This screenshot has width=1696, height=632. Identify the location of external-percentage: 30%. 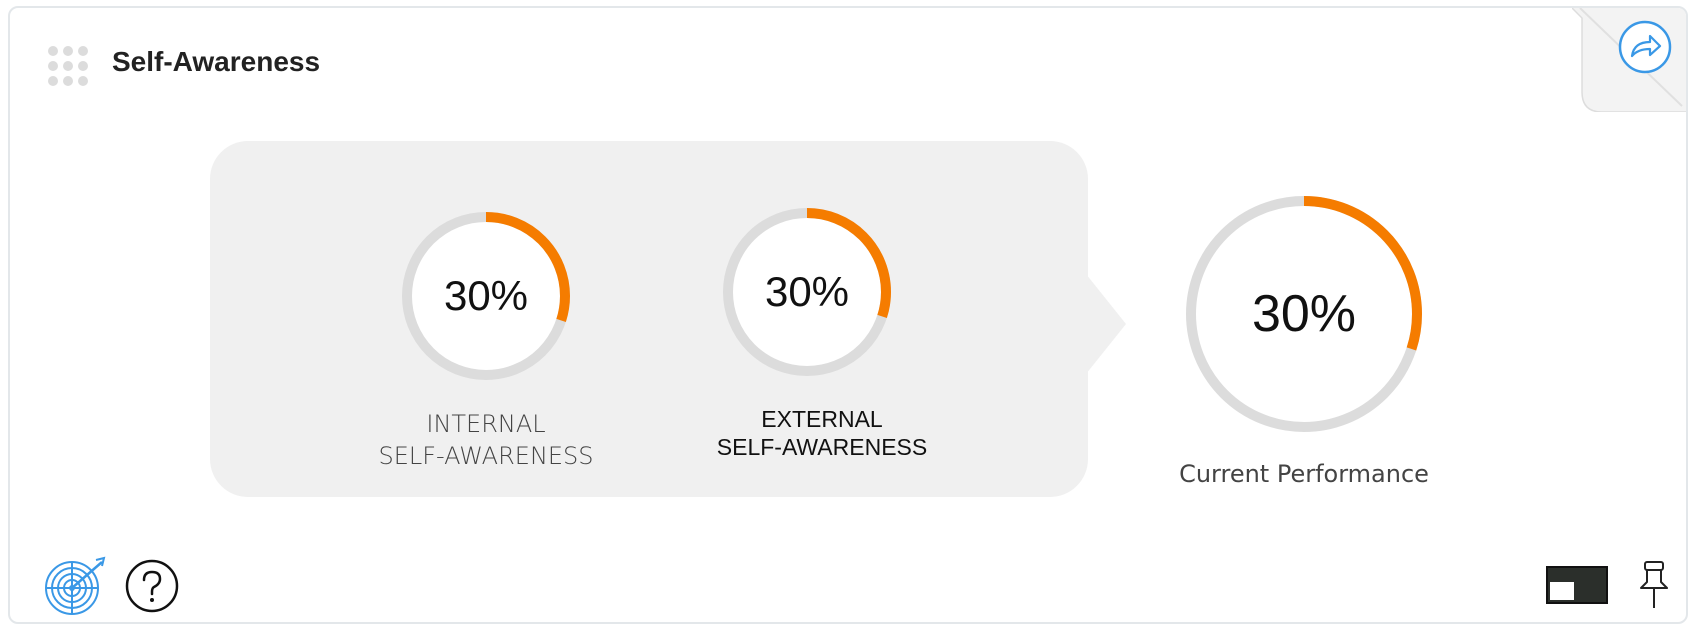
(807, 291).